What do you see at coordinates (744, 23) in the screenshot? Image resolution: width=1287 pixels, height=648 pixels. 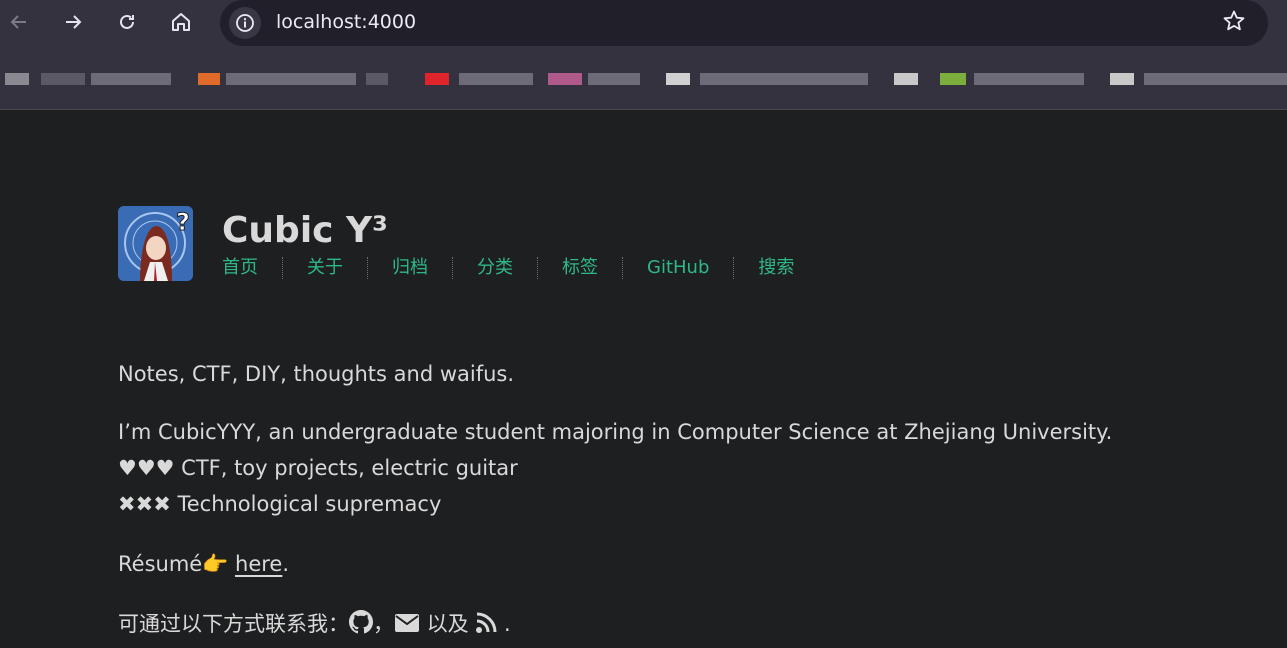 I see `address-bar: localhost:4000` at bounding box center [744, 23].